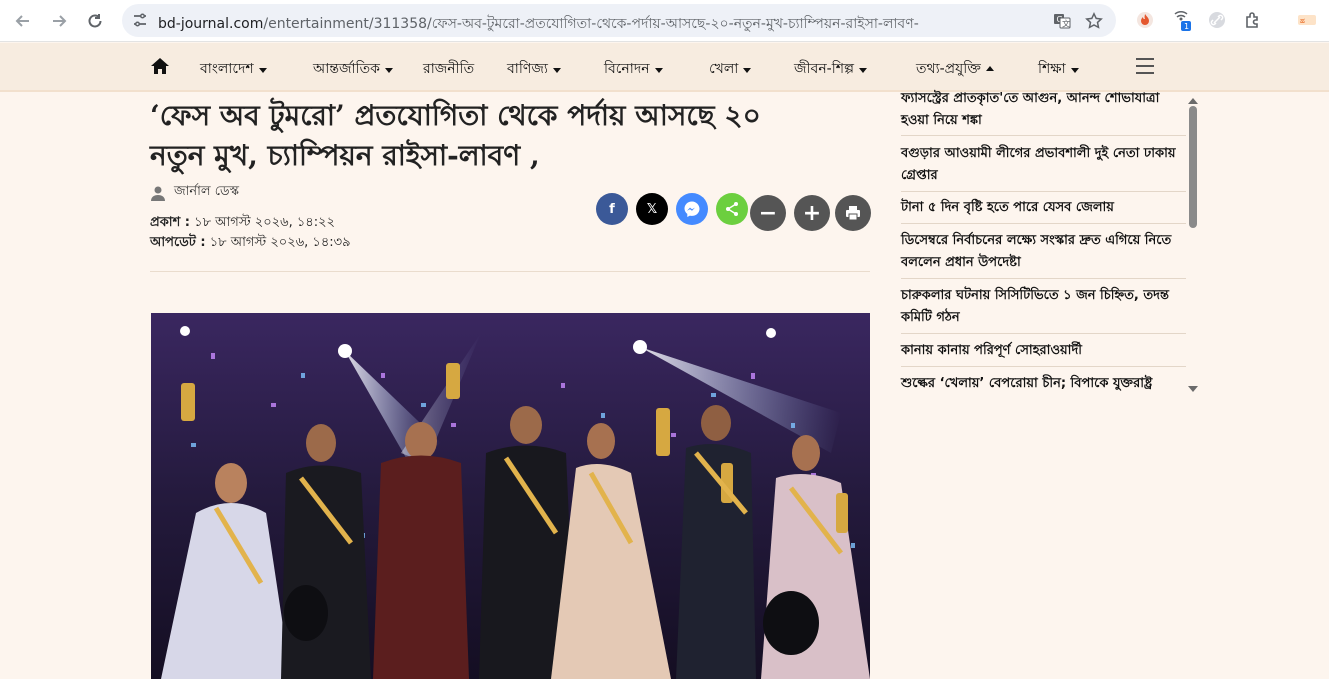 This screenshot has width=1329, height=679. I want to click on home-icon, so click(160, 66).